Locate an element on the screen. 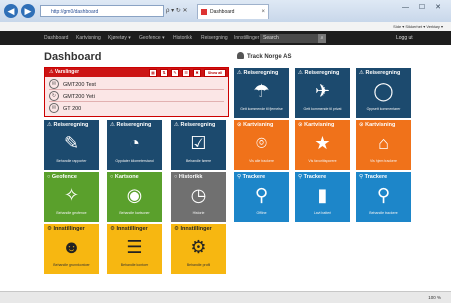  comment-icon: ◯ is located at coordinates (383, 91).